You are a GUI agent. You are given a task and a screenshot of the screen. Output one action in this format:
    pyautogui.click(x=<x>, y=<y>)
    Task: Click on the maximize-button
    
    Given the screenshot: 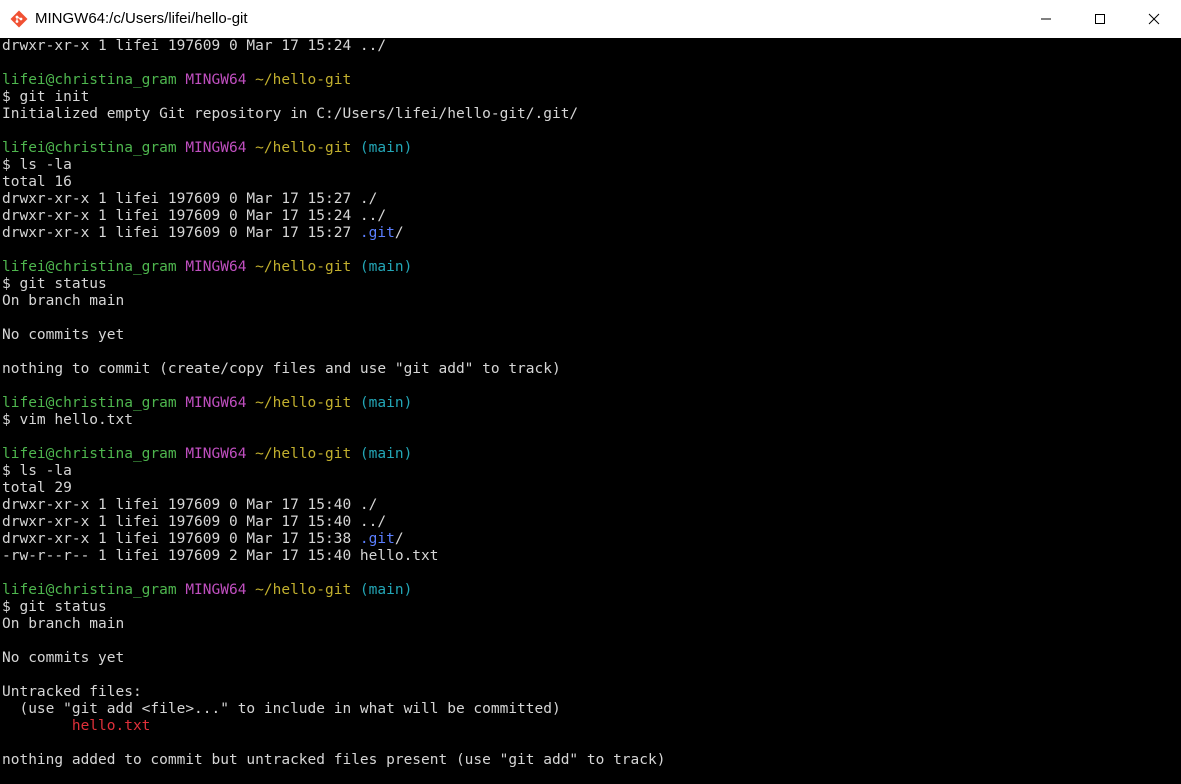 What is the action you would take?
    pyautogui.click(x=1100, y=19)
    